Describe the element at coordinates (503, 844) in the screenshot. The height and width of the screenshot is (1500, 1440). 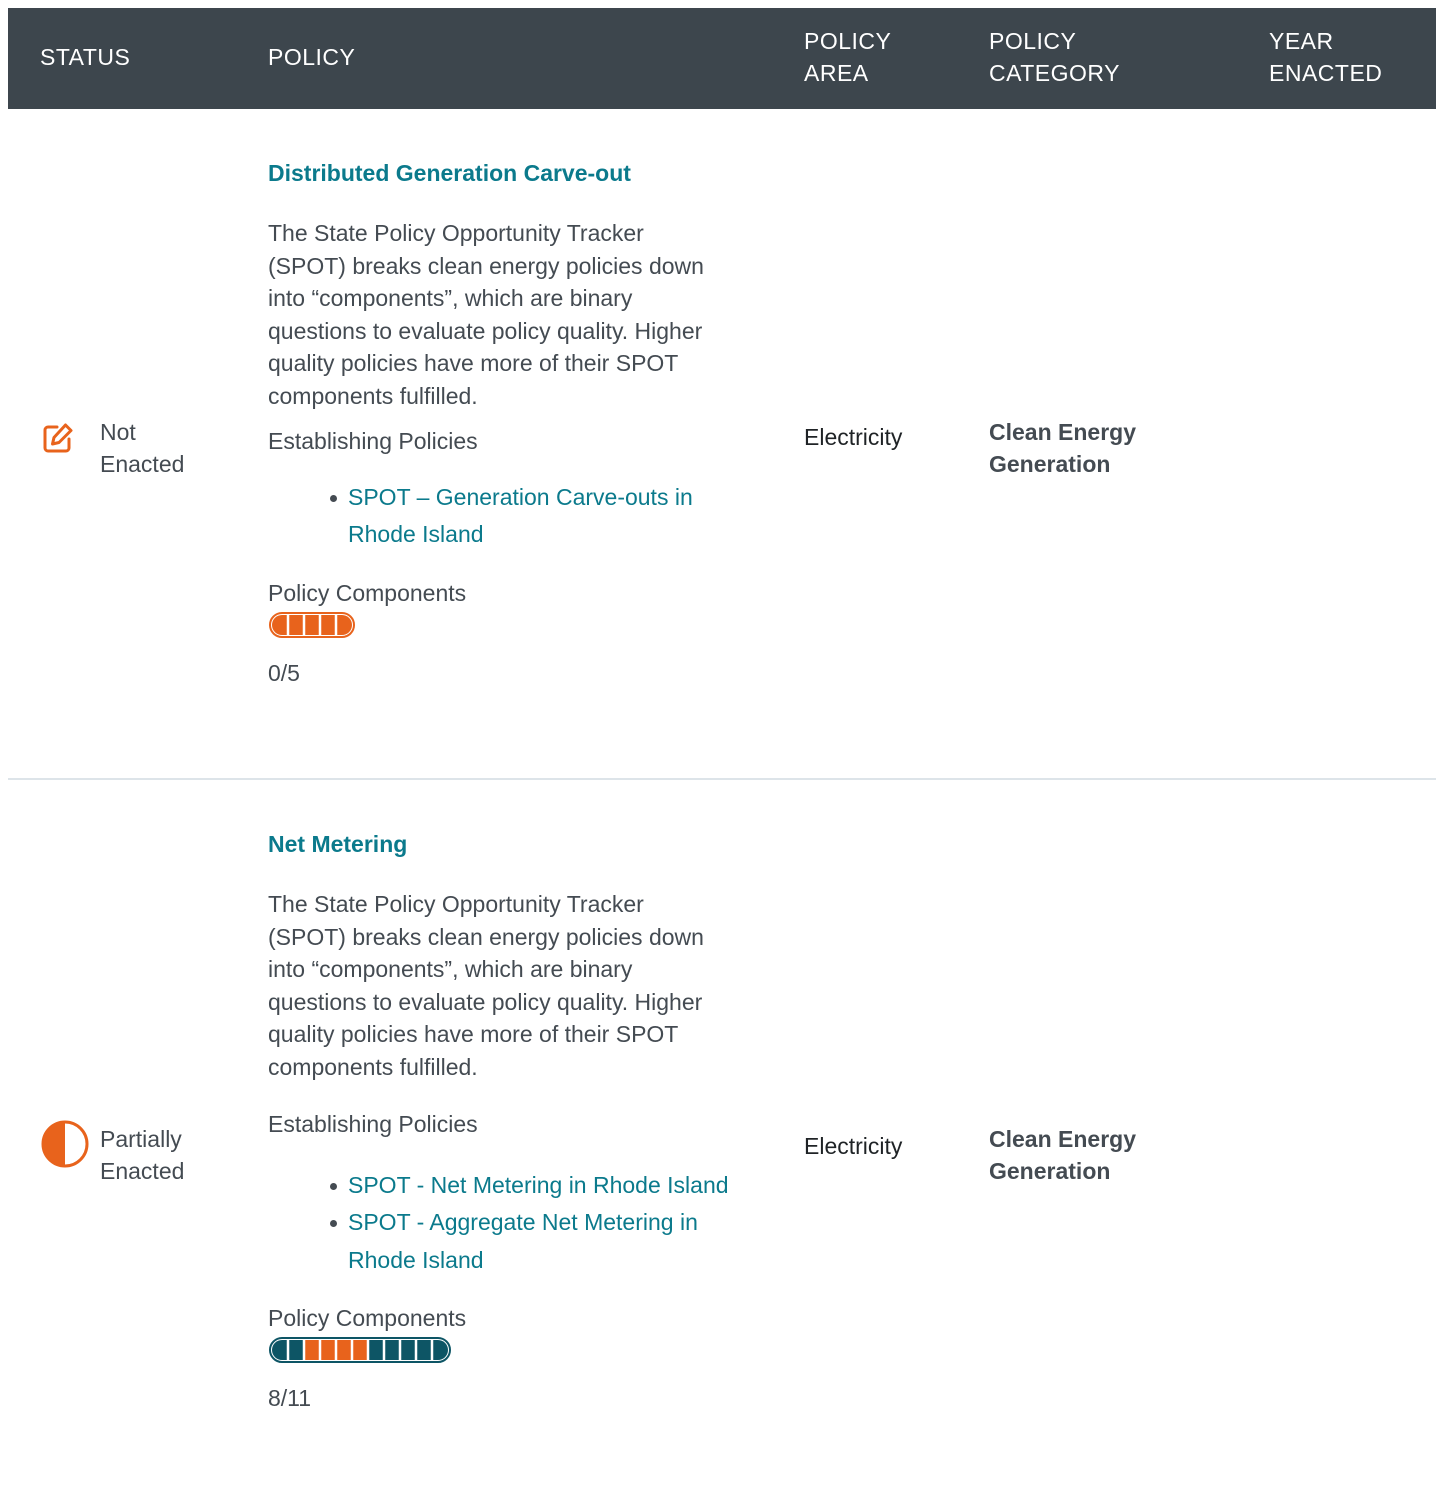
I see `policy-title-link: Net Metering` at that location.